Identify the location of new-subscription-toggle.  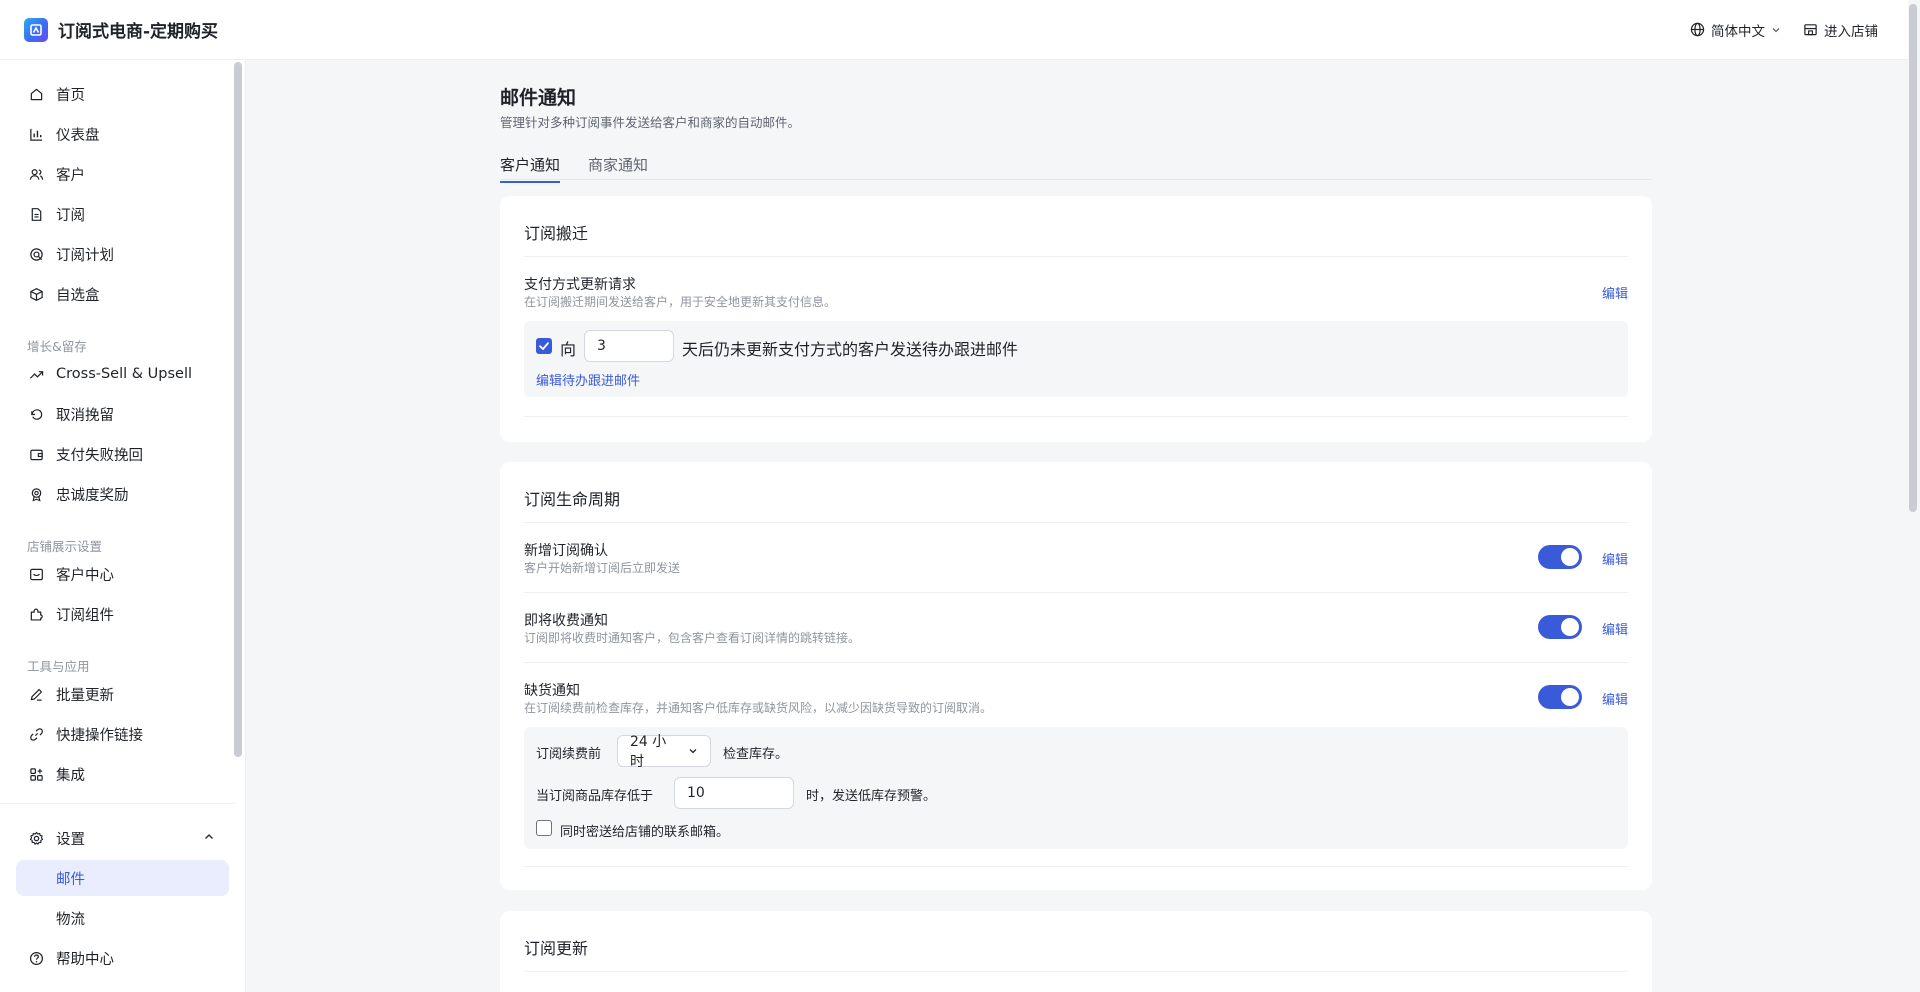
(1560, 557).